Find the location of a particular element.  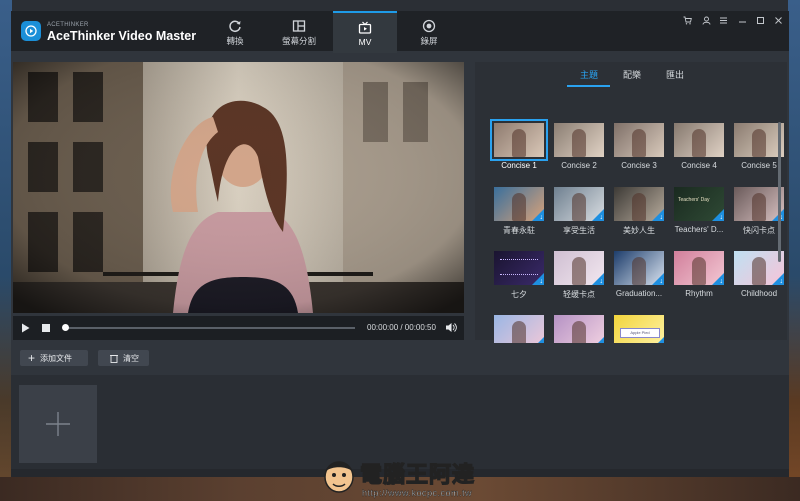

desktop-background-right is located at coordinates (794, 250).